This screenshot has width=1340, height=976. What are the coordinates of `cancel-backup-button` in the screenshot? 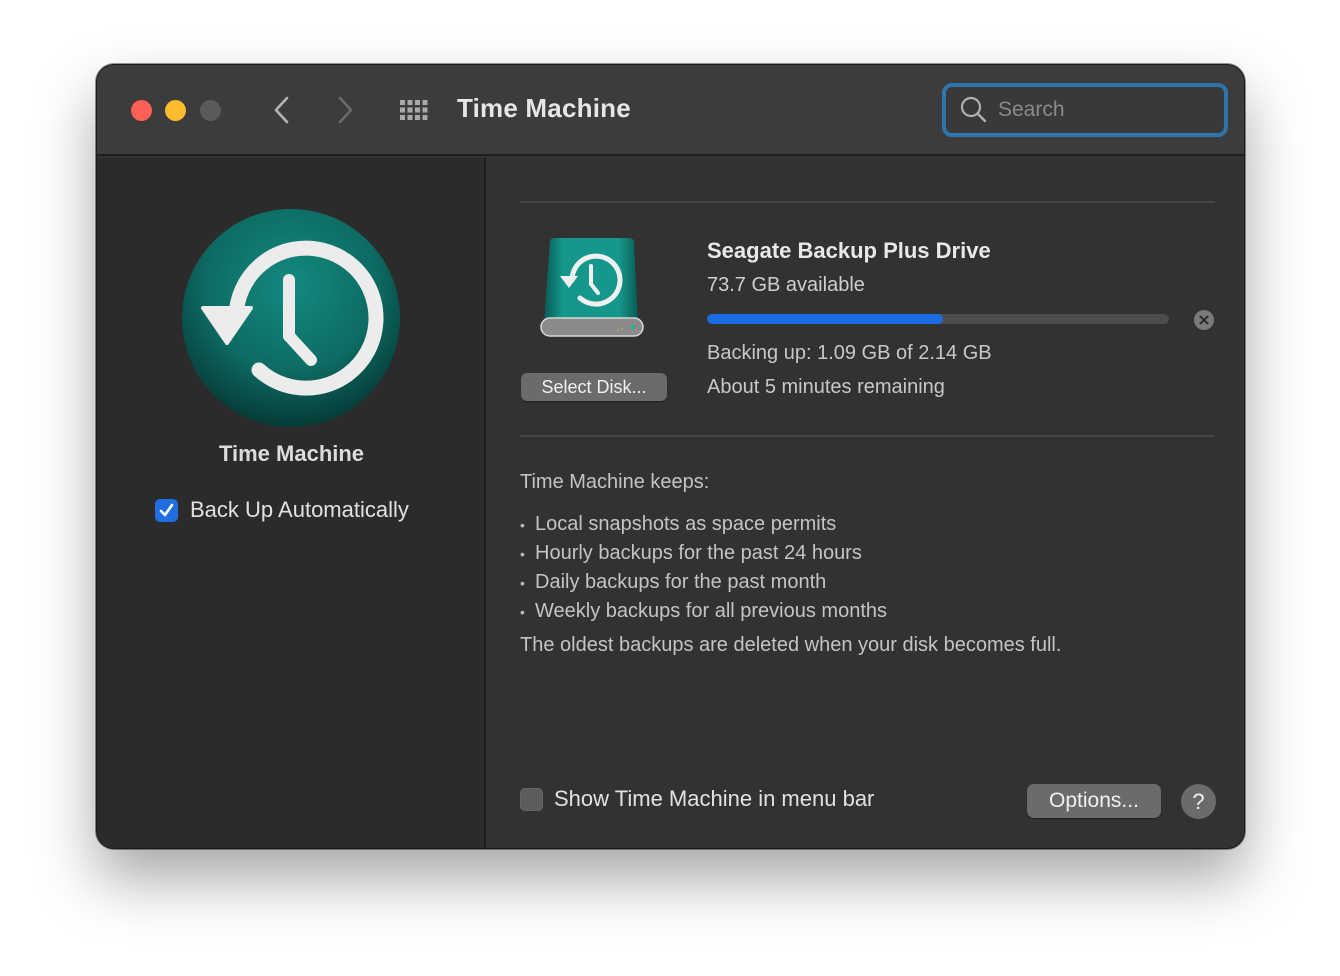 It's located at (1204, 320).